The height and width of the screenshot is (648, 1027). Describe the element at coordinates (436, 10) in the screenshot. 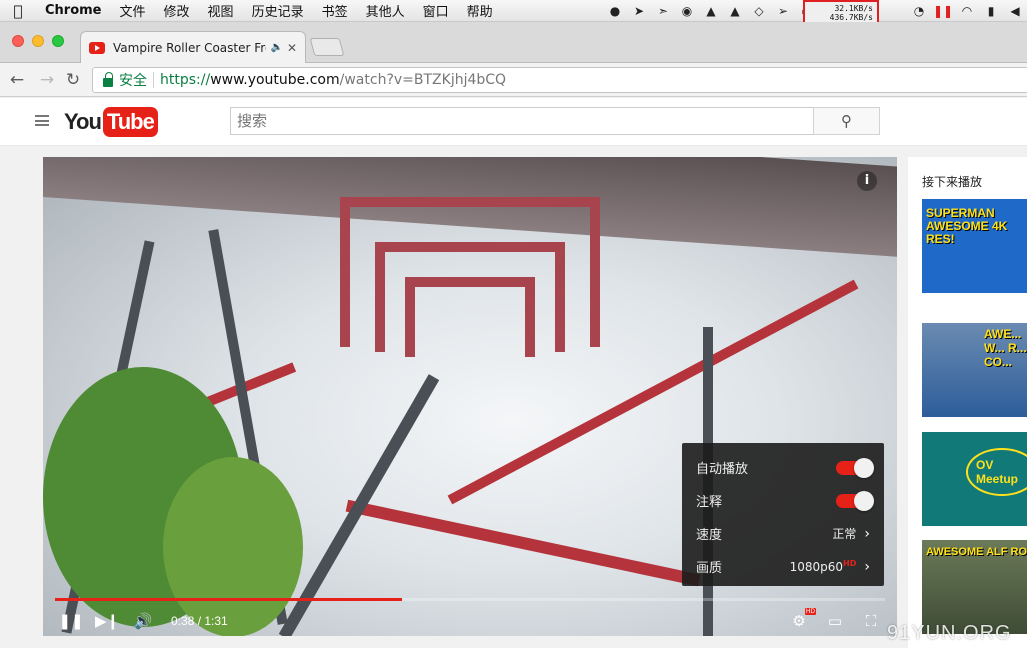

I see `menu-window: 窗口` at that location.